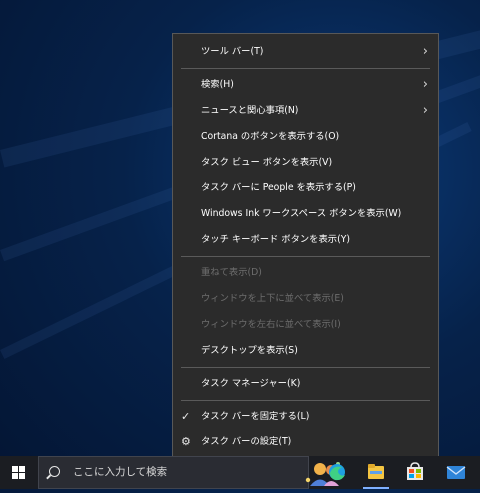 This screenshot has height=493, width=480. What do you see at coordinates (251, 383) in the screenshot?
I see `menu-item-label: タスク マネージャー(K)` at bounding box center [251, 383].